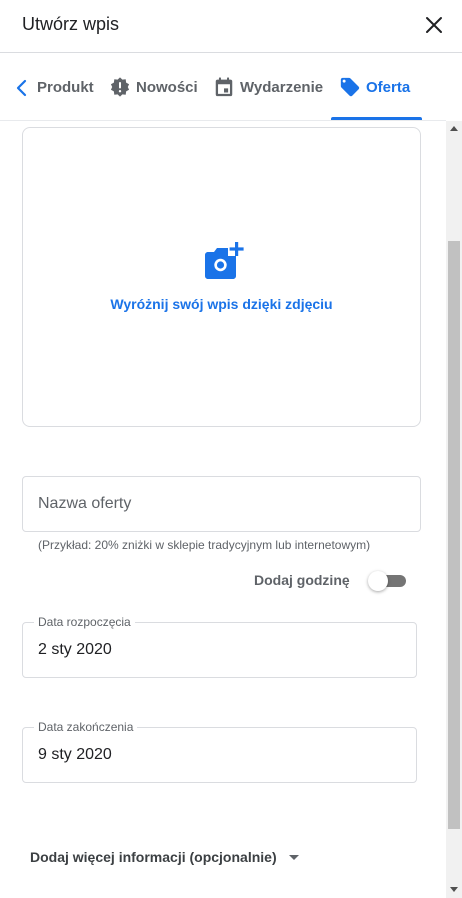 The height and width of the screenshot is (898, 462). Describe the element at coordinates (224, 87) in the screenshot. I see `calendar-icon` at that location.